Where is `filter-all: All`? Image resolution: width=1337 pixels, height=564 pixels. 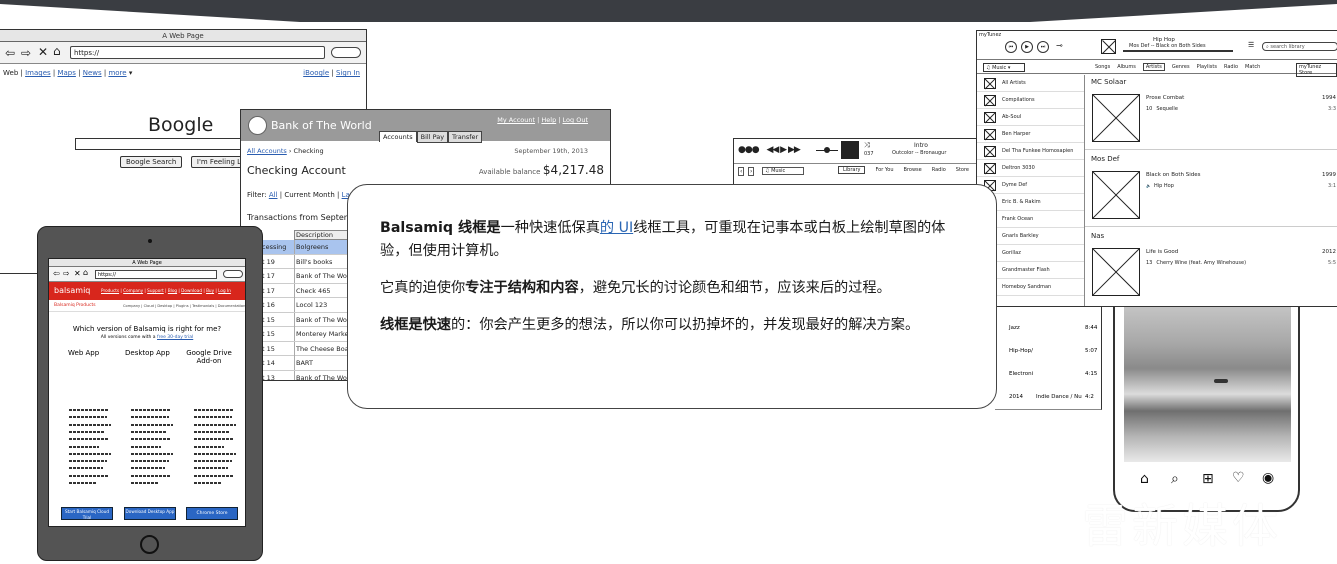
filter-all: All is located at coordinates (273, 195).